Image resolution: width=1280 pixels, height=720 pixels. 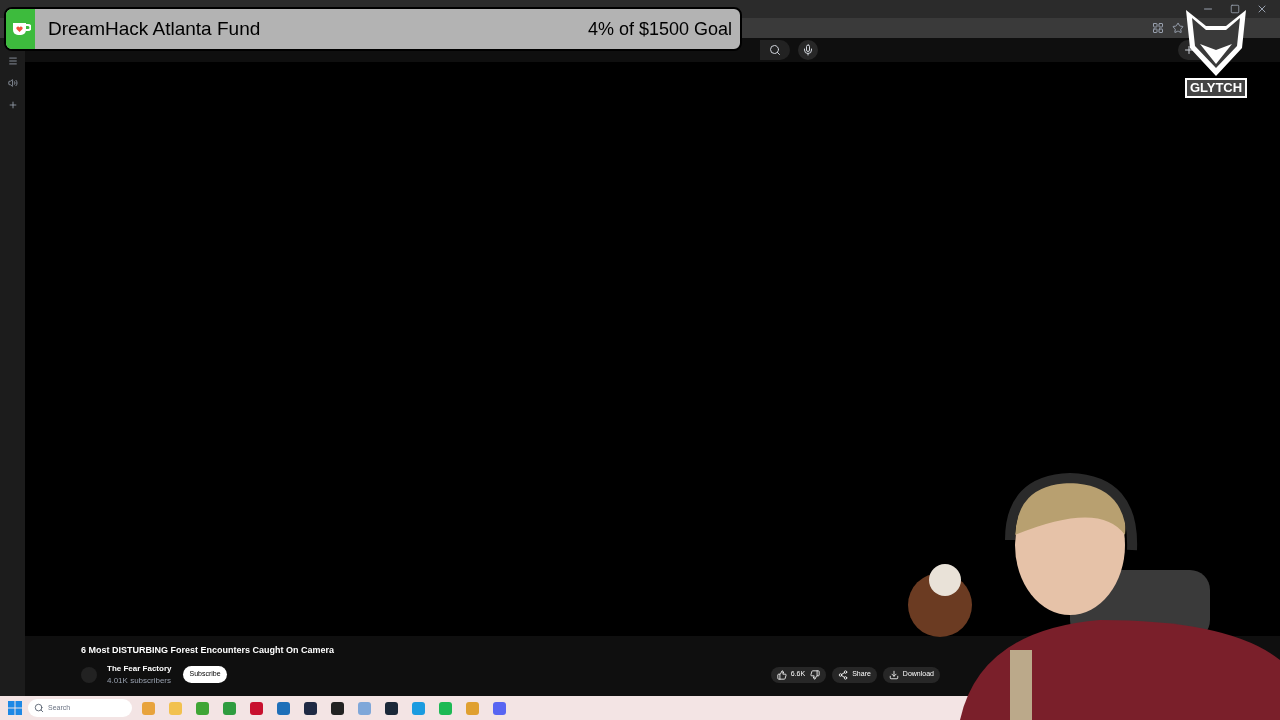 I want to click on download-icon, so click(x=893, y=674).